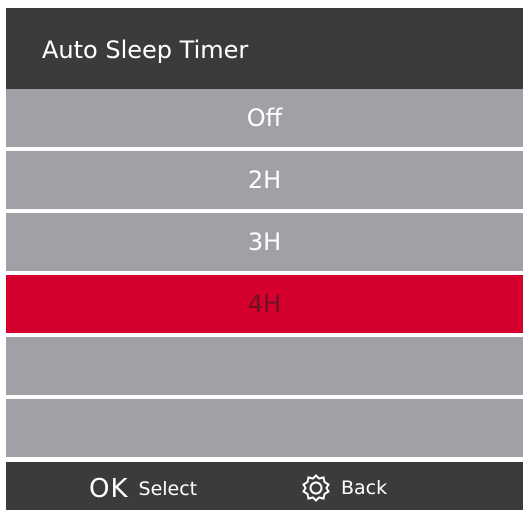  I want to click on gear-icon, so click(316, 488).